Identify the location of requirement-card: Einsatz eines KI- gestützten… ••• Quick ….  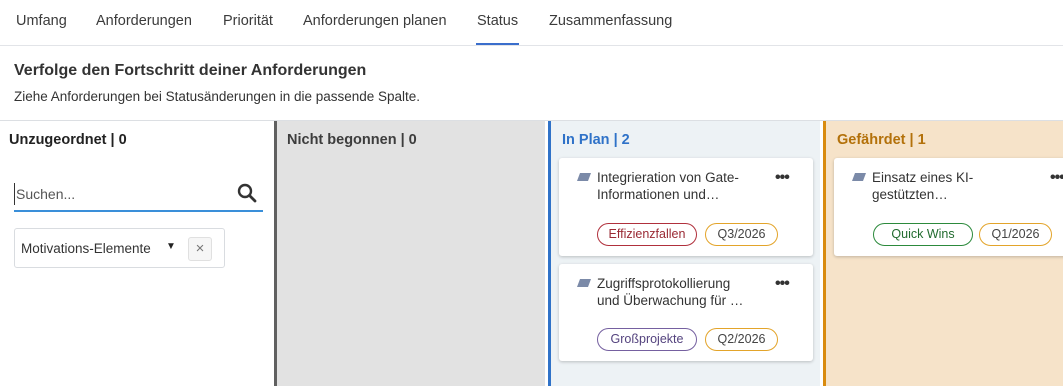
(948, 207).